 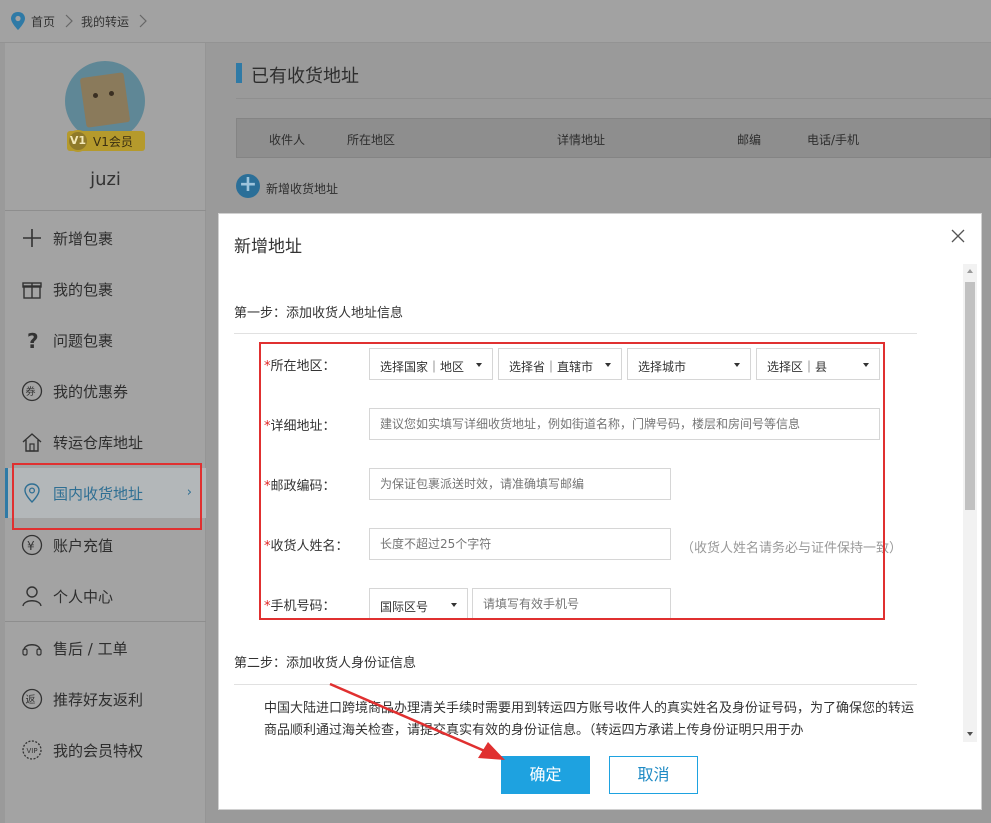 What do you see at coordinates (18, 21) in the screenshot?
I see `location-pin-icon` at bounding box center [18, 21].